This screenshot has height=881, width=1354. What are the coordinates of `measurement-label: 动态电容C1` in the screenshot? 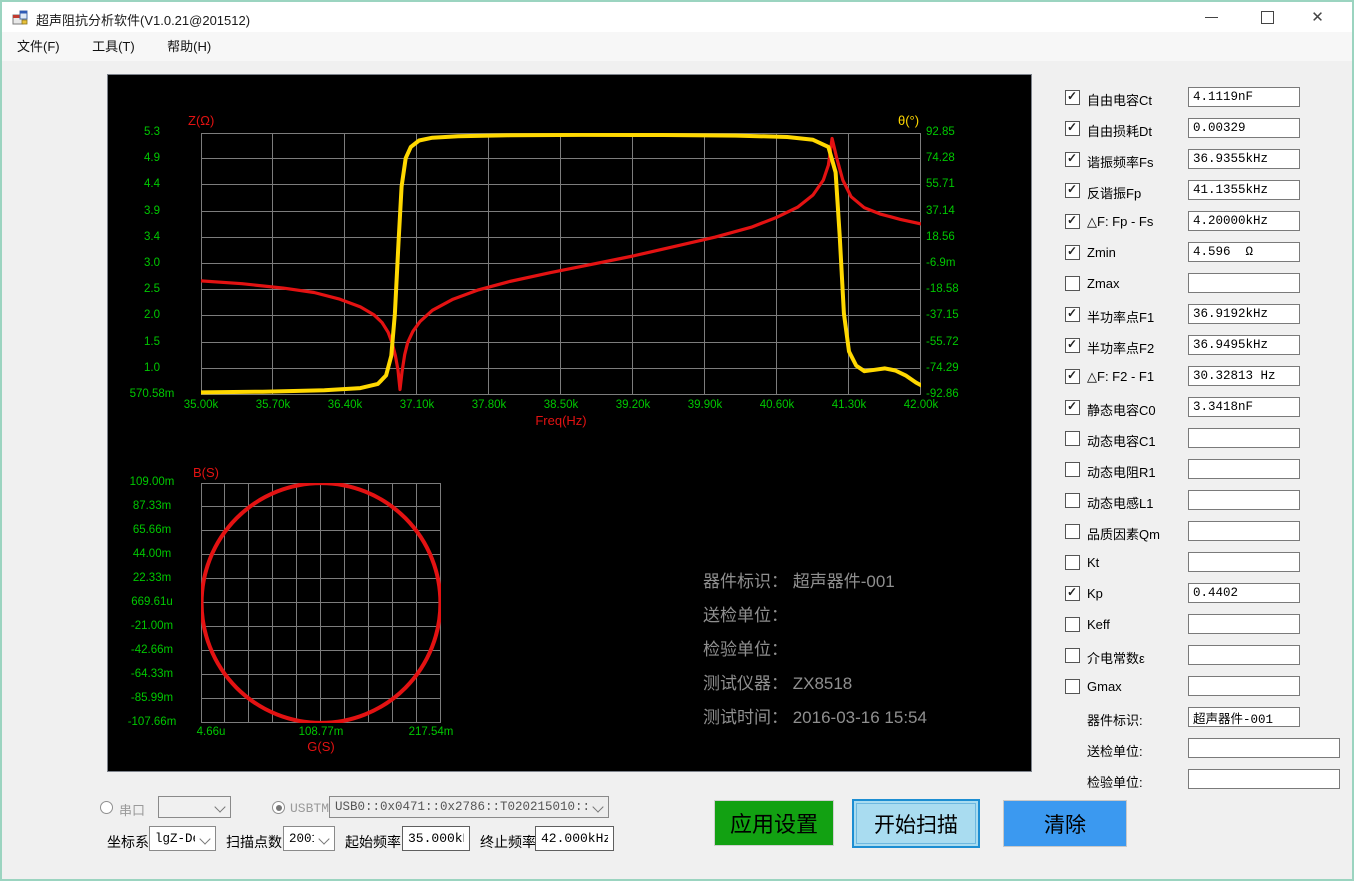 It's located at (1121, 441).